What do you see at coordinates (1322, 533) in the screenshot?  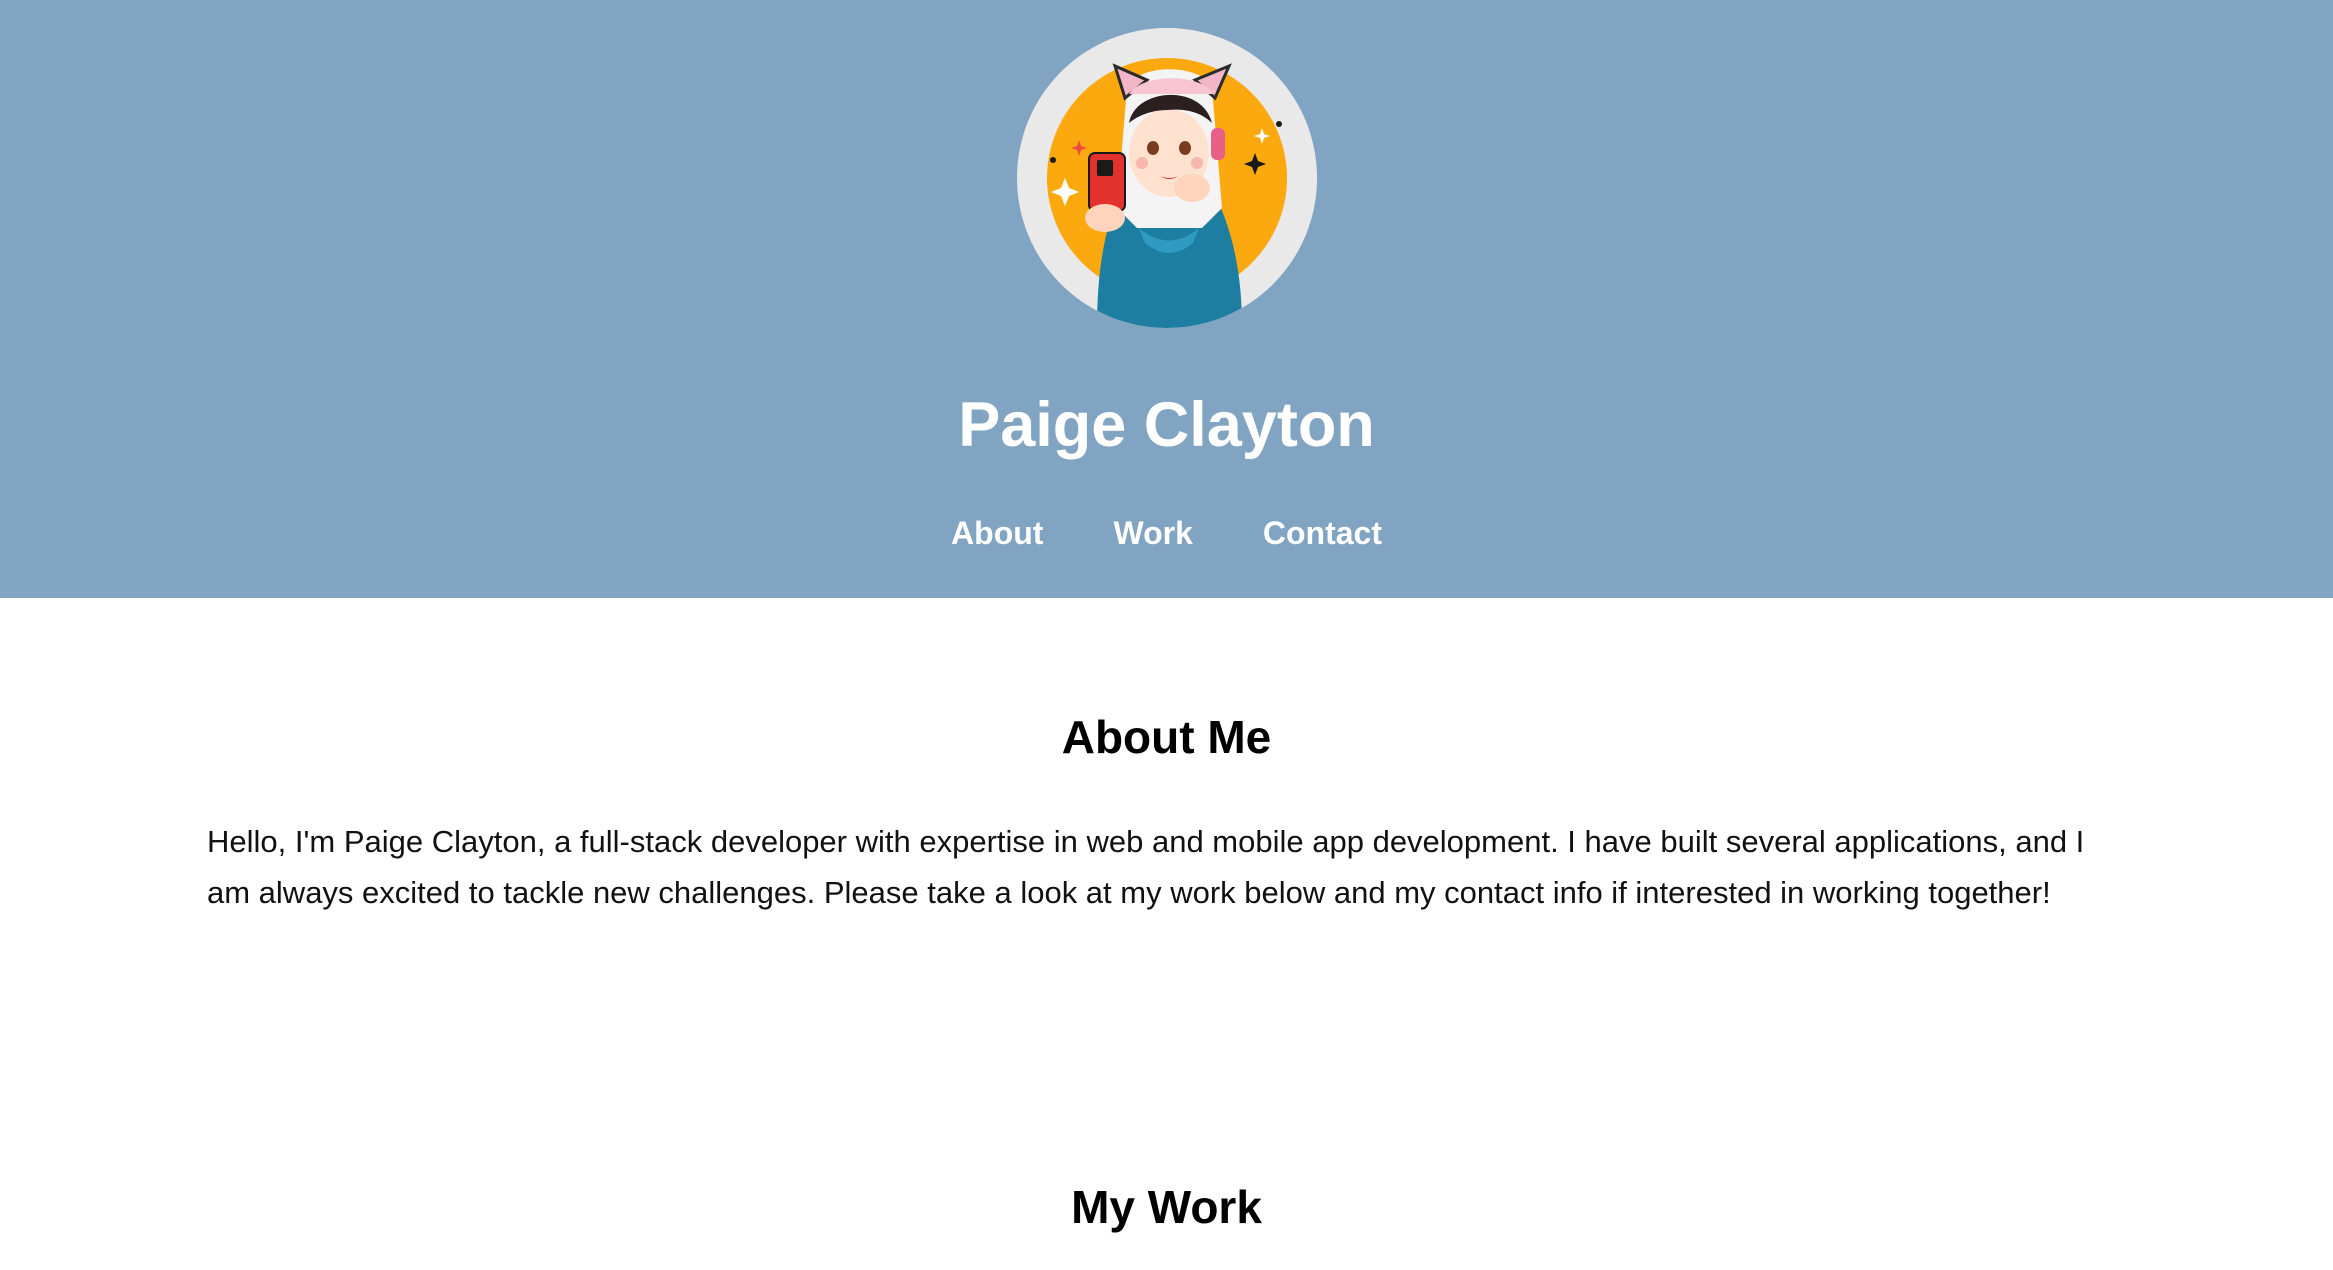 I see `nav-contact-link: Contact` at bounding box center [1322, 533].